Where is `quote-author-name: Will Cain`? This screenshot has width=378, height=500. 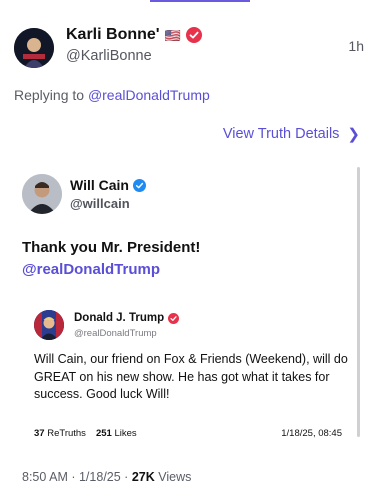 quote-author-name: Will Cain is located at coordinates (99, 185).